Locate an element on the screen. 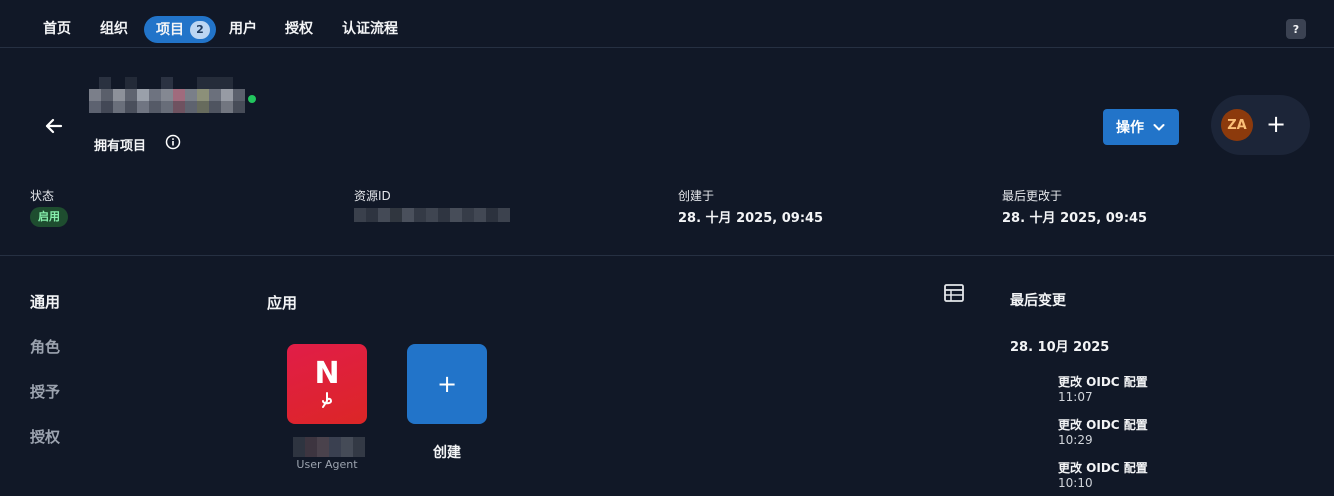  chevron-down-icon is located at coordinates (1159, 127).